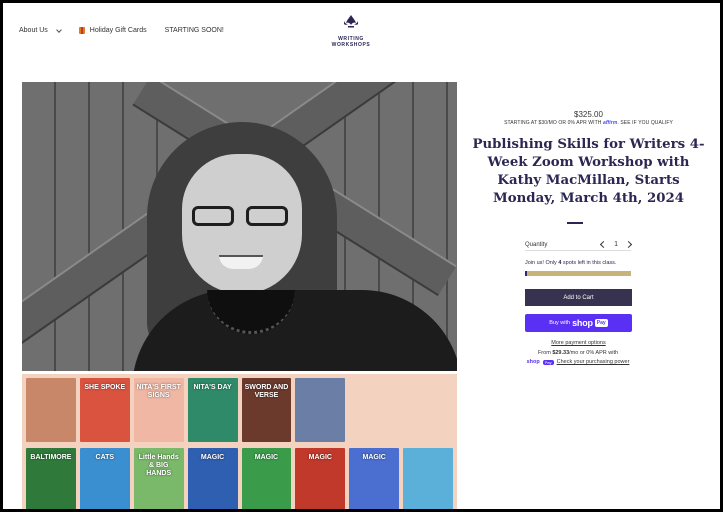  What do you see at coordinates (158, 478) in the screenshot?
I see `book-cover: Little Hands & BIG HANDS` at bounding box center [158, 478].